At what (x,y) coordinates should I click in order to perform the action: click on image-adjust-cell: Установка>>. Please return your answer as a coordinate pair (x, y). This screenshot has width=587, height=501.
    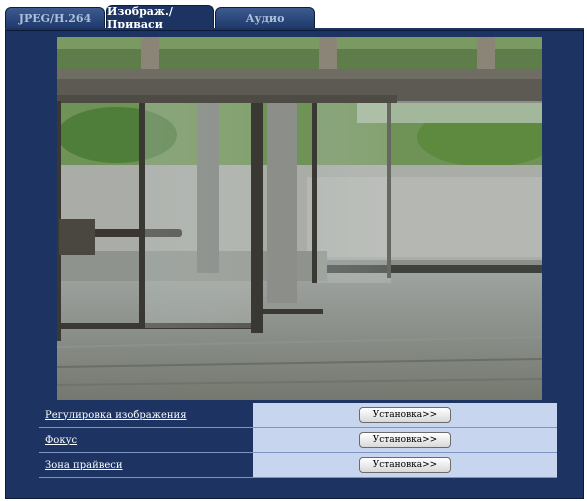
    Looking at the image, I should click on (405, 415).